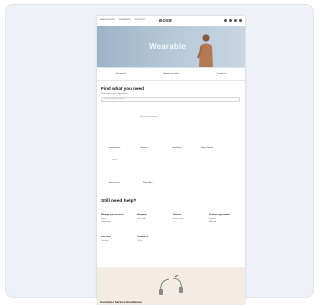 Image resolution: width=320 pixels, height=305 pixels. Describe the element at coordinates (222, 74) in the screenshot. I see `tab-contact-us: Contact us` at that location.